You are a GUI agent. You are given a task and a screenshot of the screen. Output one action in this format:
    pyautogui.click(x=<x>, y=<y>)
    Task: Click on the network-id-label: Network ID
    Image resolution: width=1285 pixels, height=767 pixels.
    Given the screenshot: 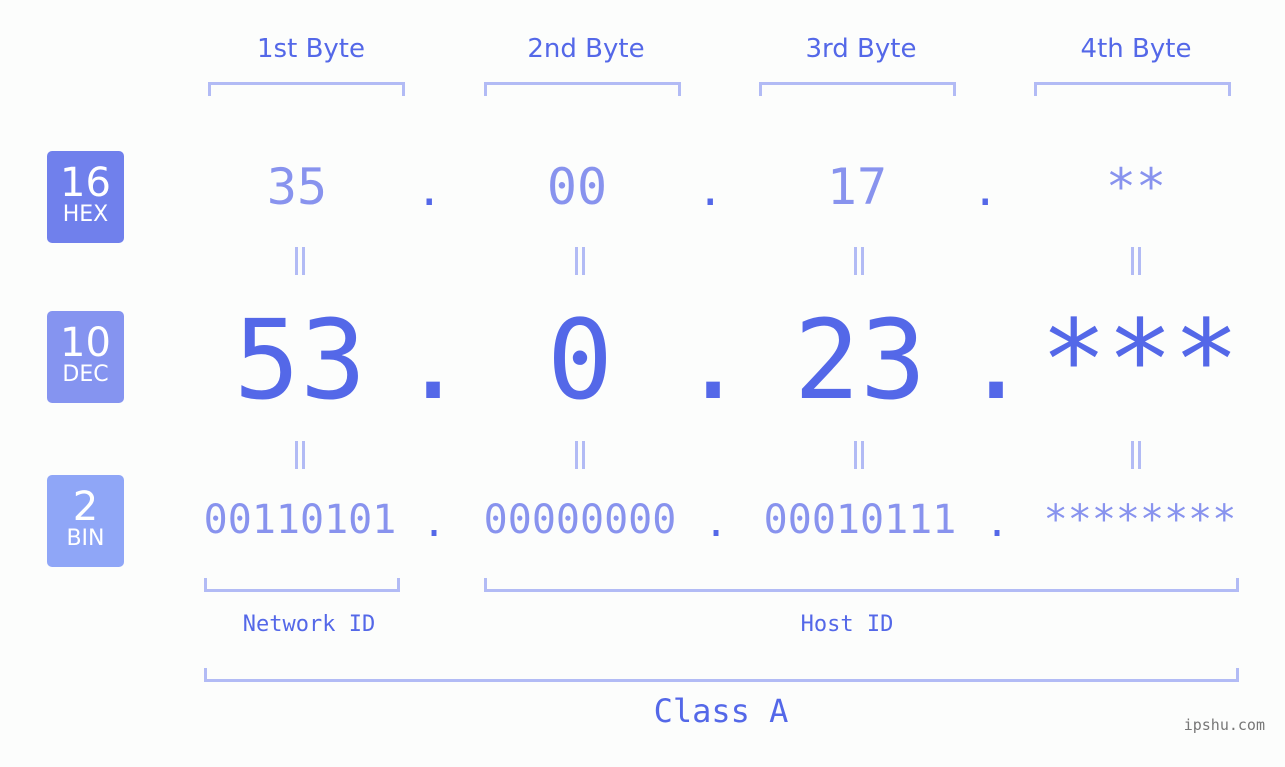 What is the action you would take?
    pyautogui.click(x=309, y=624)
    